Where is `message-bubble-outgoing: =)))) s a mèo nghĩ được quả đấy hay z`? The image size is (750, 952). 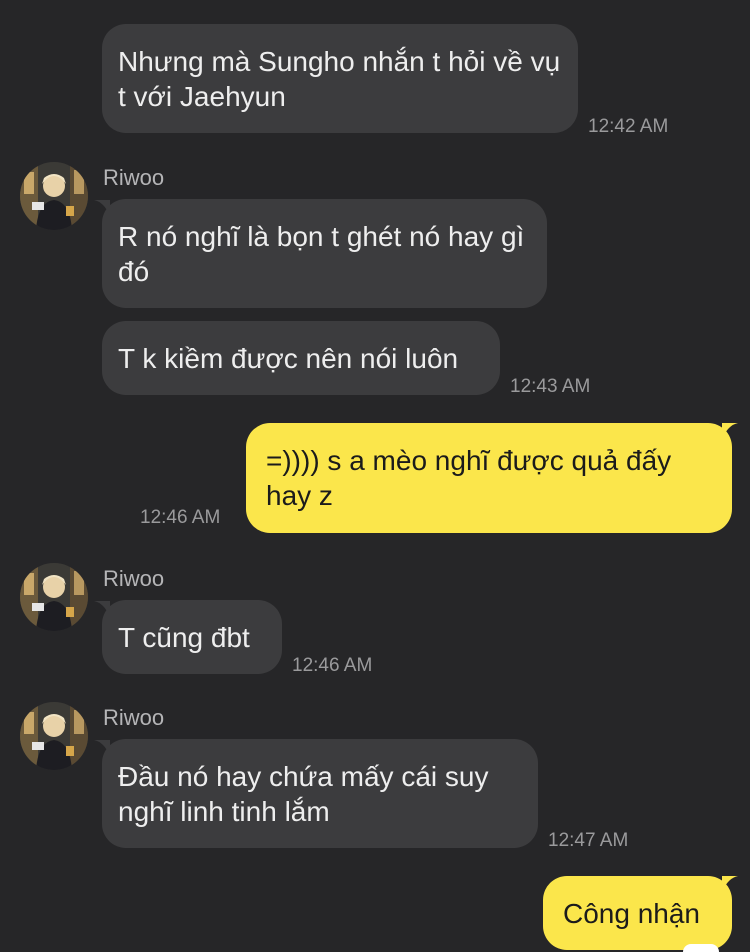
message-bubble-outgoing: =)))) s a mèo nghĩ được quả đấy hay z is located at coordinates (489, 478).